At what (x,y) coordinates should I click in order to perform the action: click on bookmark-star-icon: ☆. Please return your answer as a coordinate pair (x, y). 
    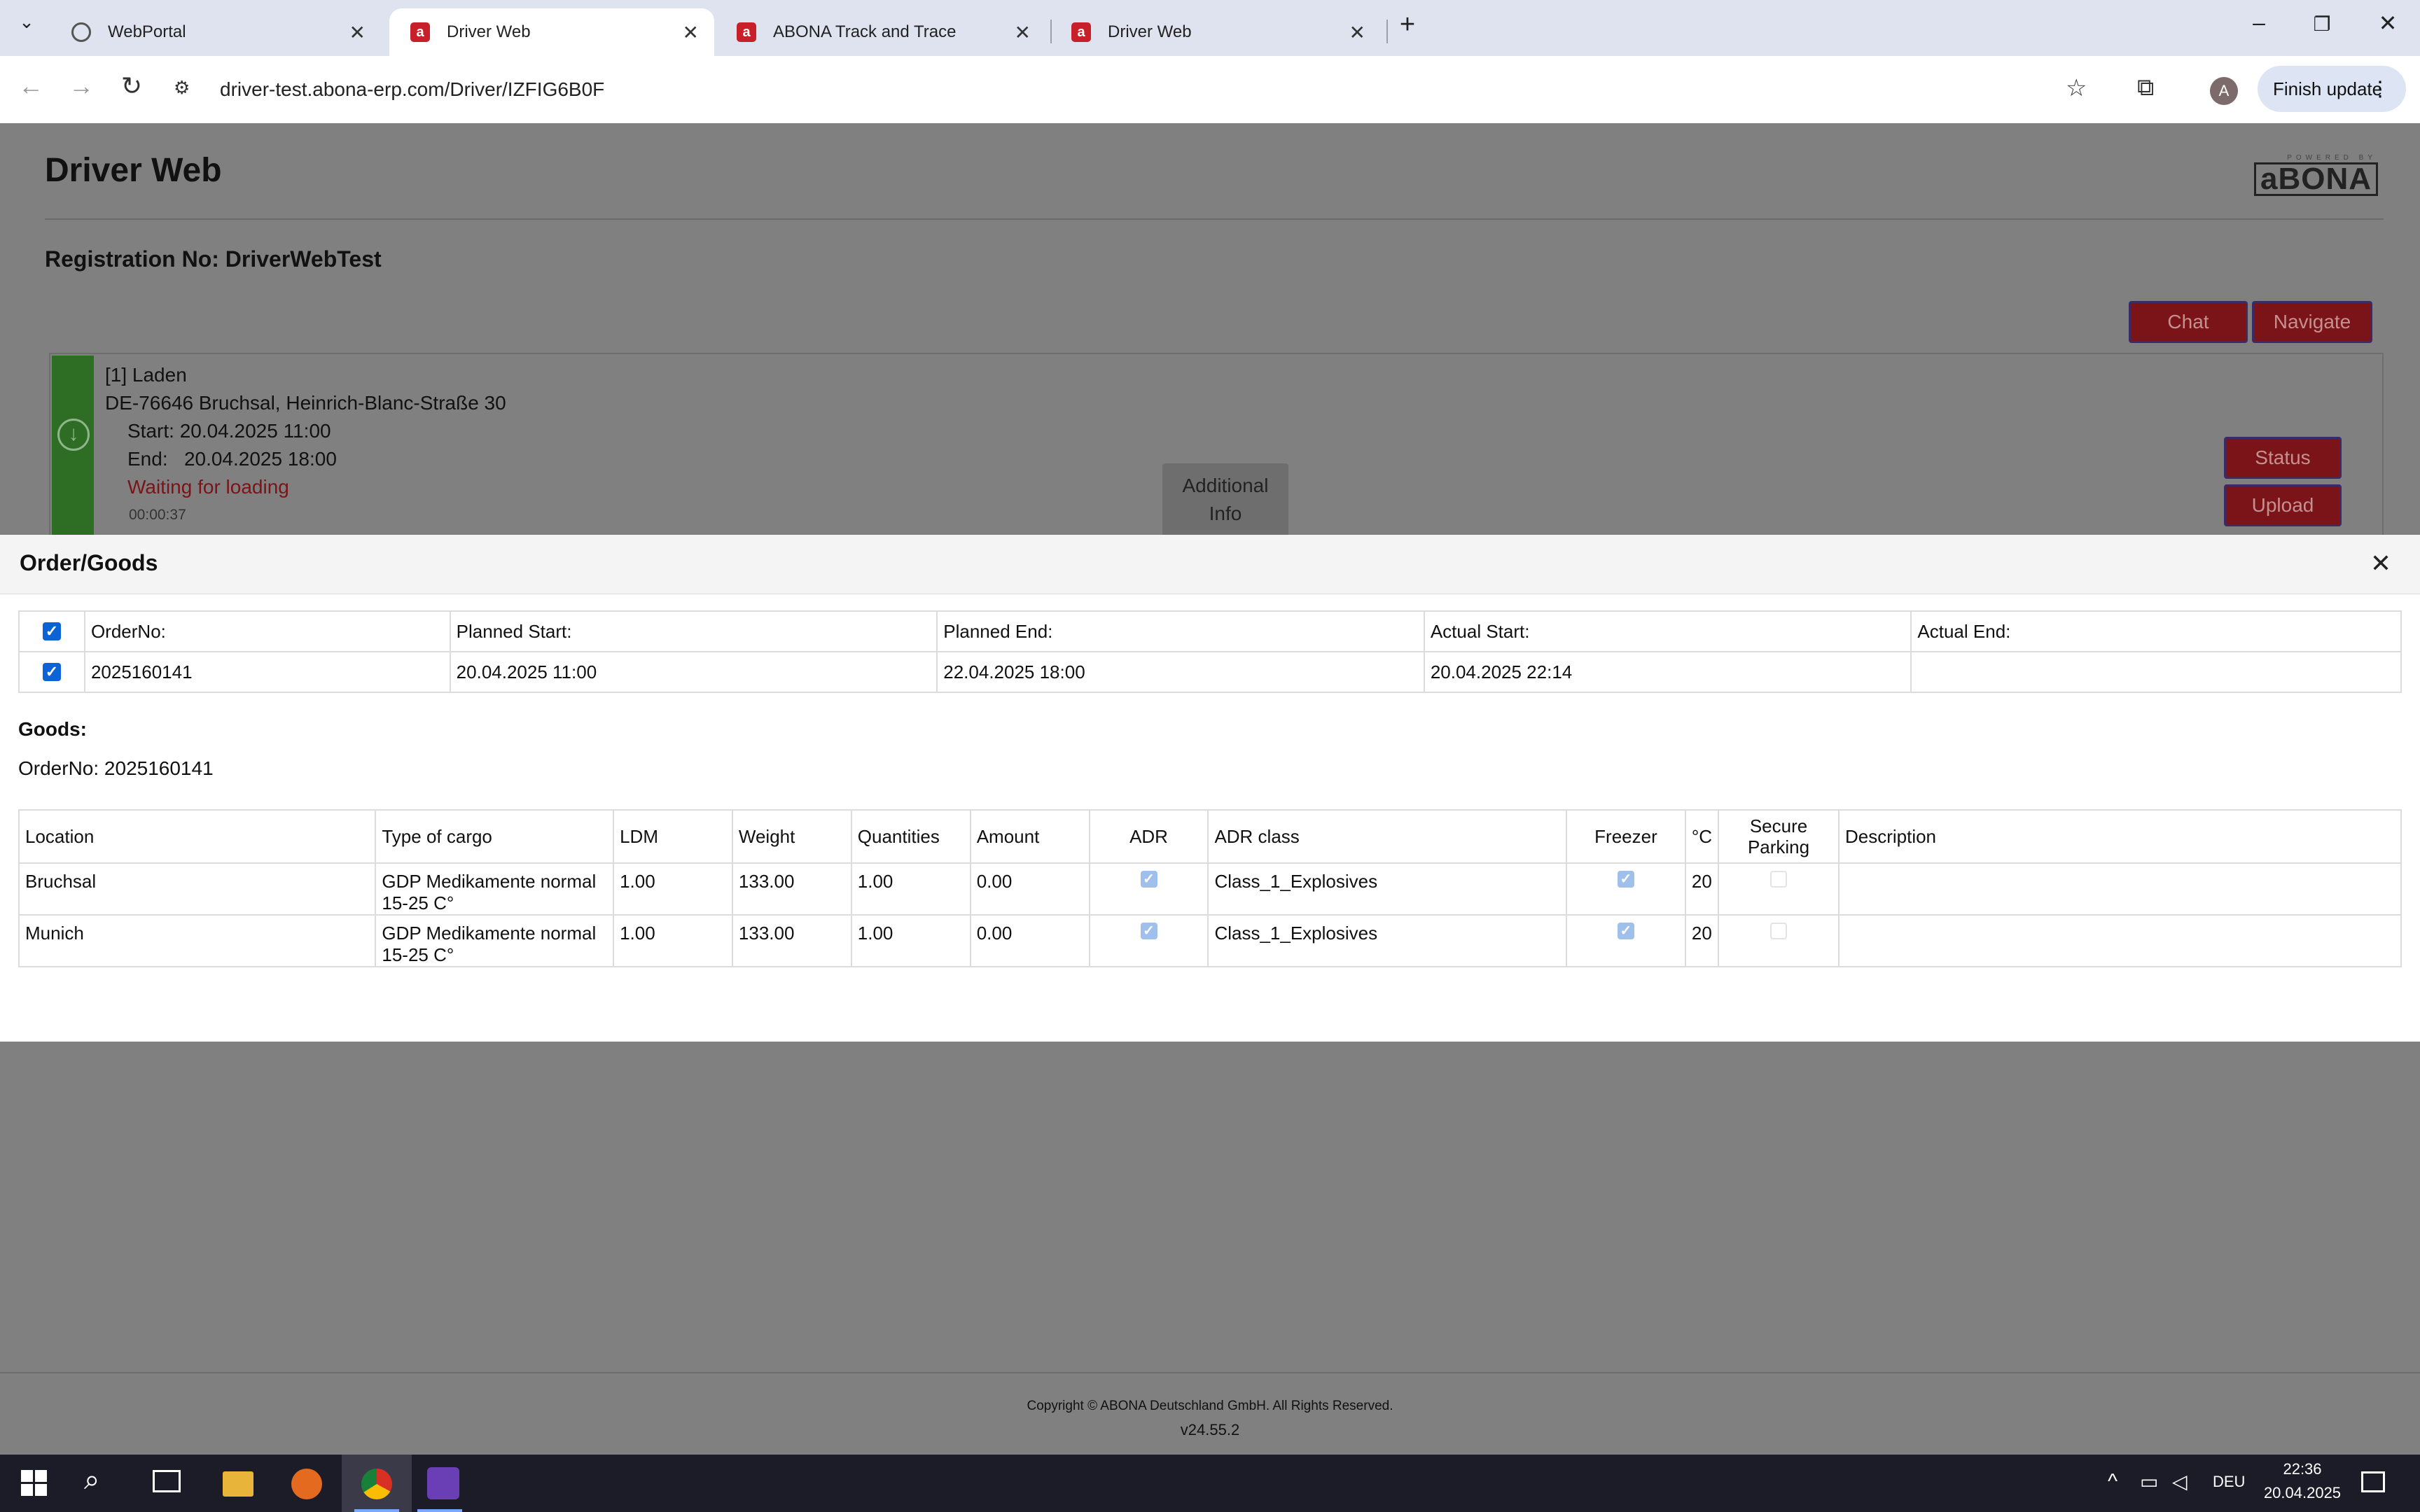
    Looking at the image, I should click on (2076, 88).